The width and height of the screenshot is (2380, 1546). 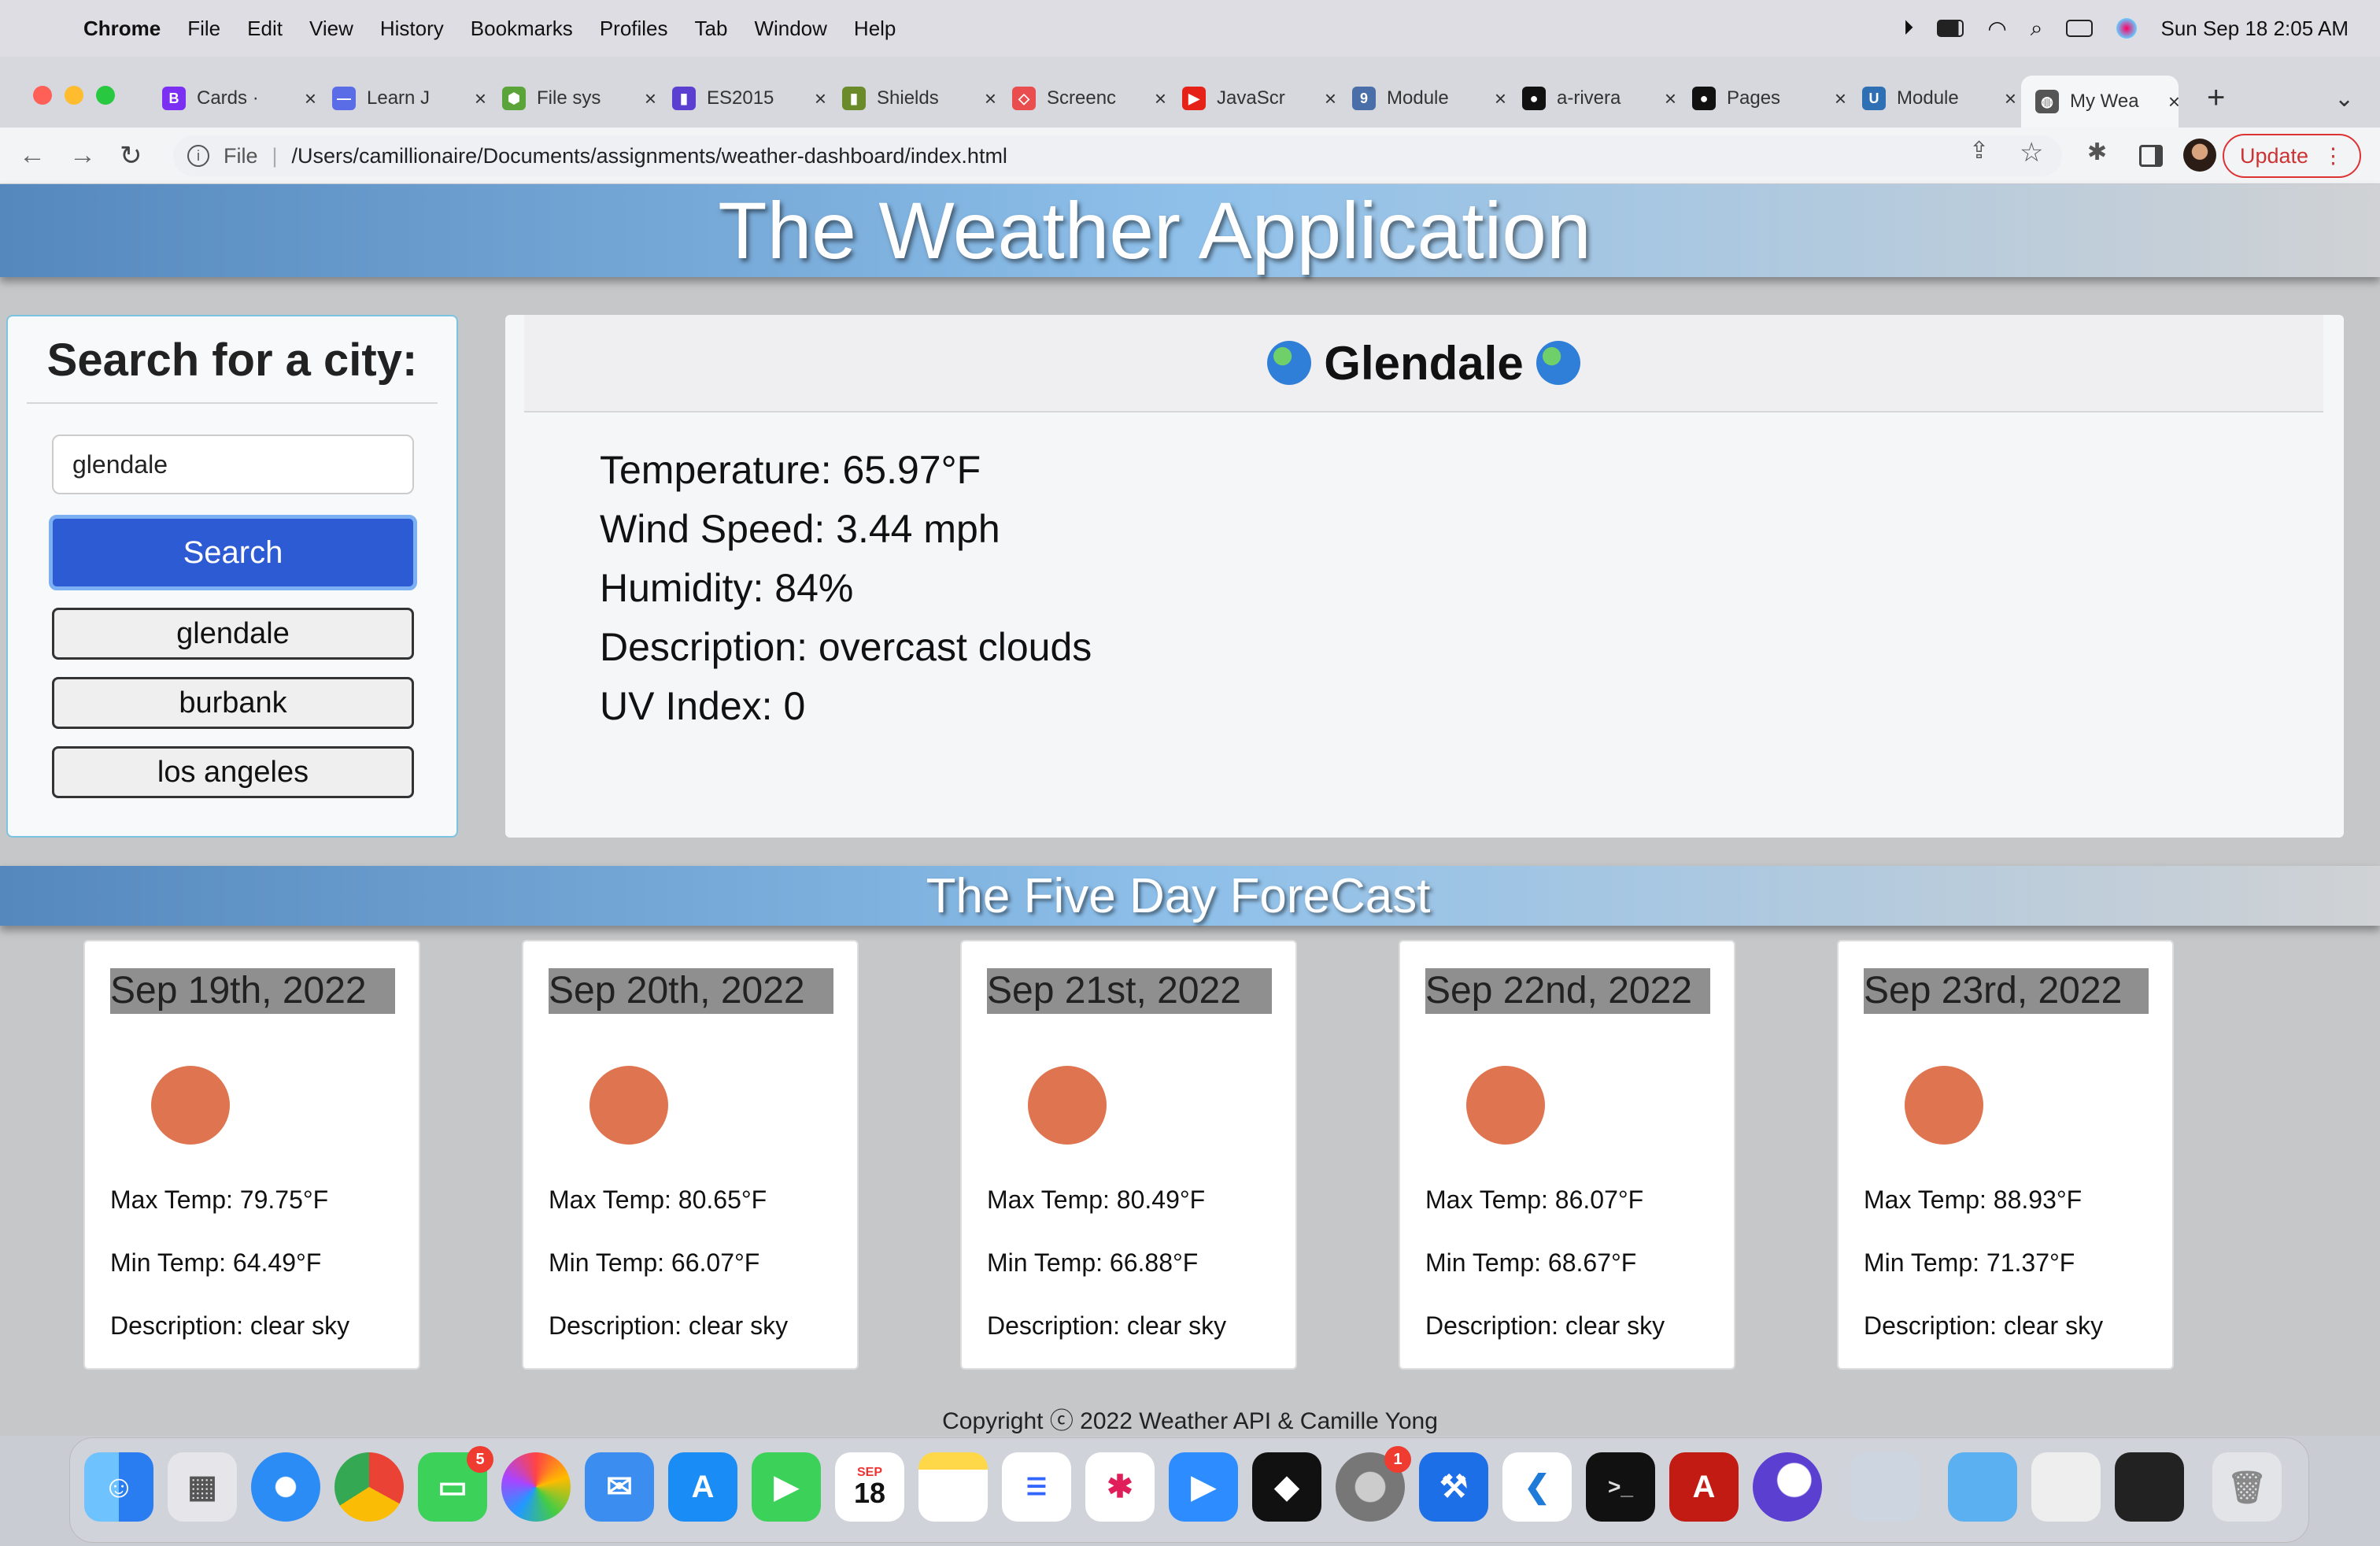 What do you see at coordinates (2333, 156) in the screenshot?
I see `kebab-menu-icon: ⋮` at bounding box center [2333, 156].